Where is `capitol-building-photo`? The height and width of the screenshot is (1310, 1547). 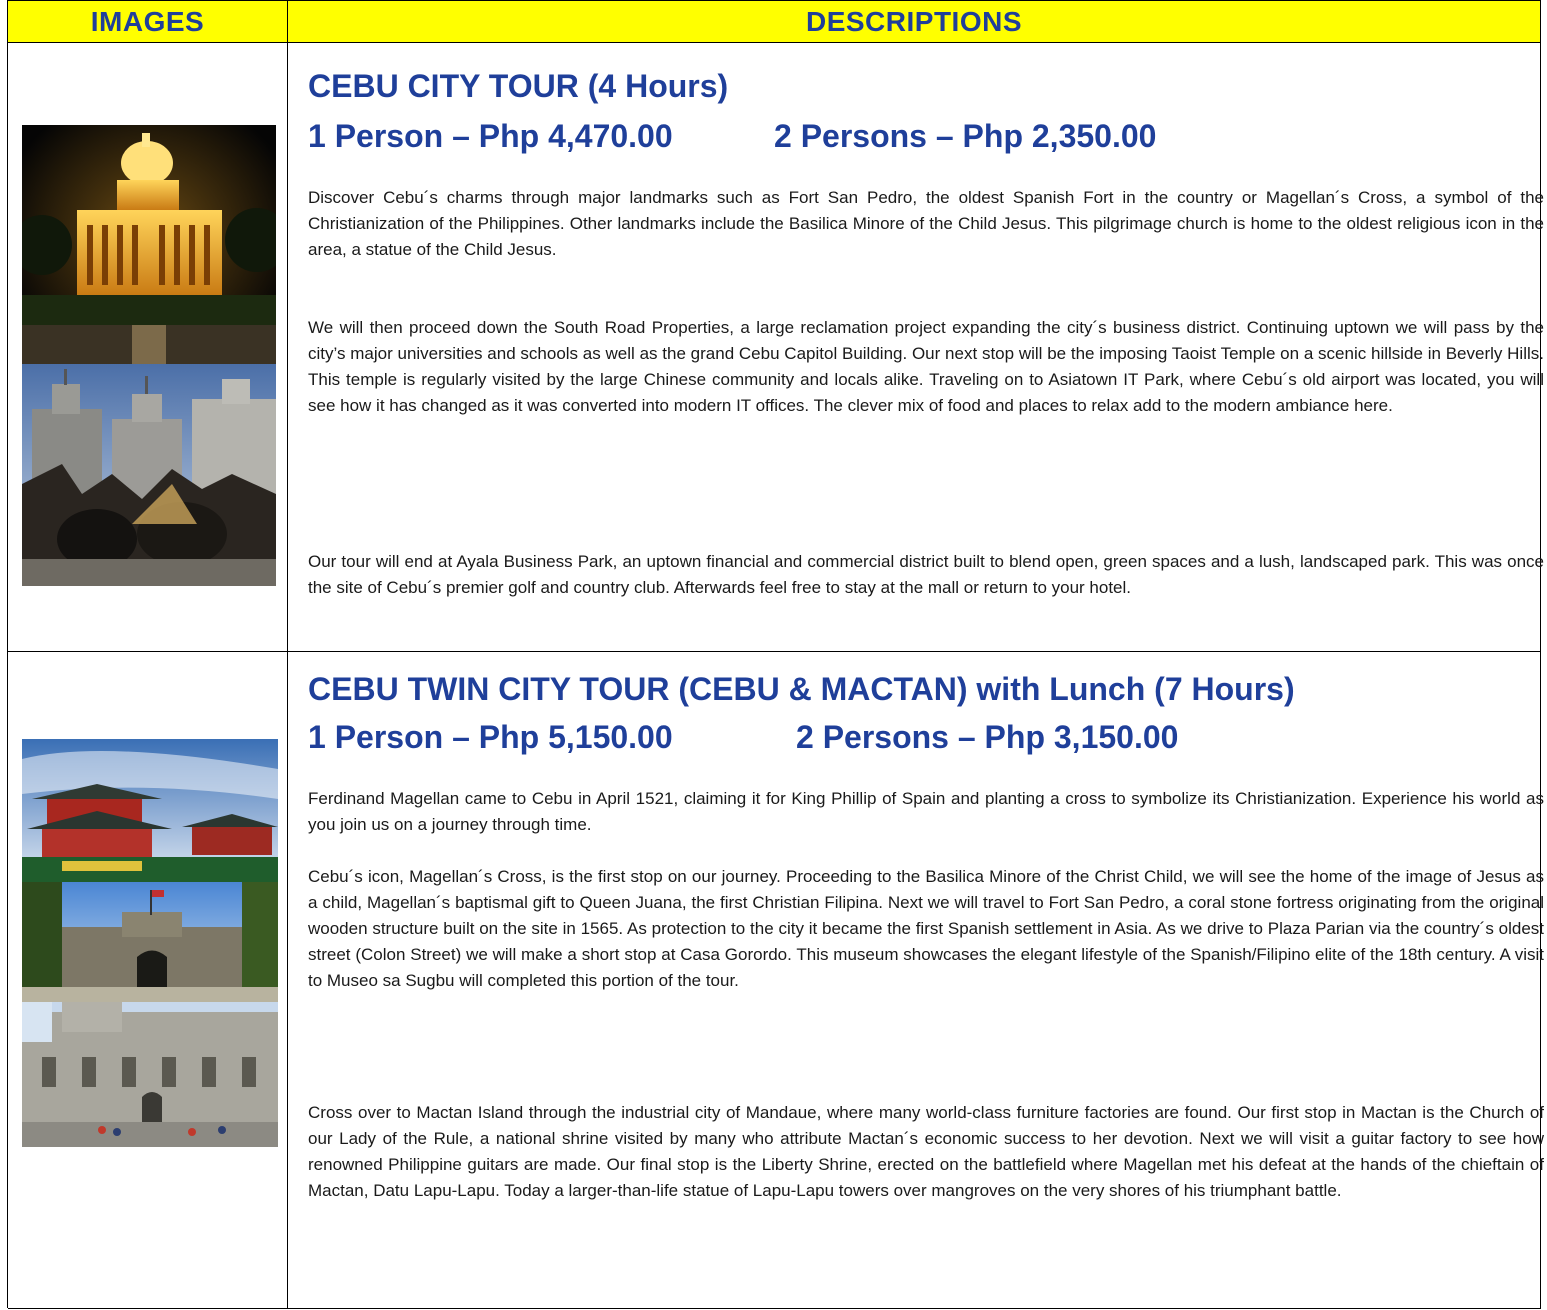 capitol-building-photo is located at coordinates (149, 244).